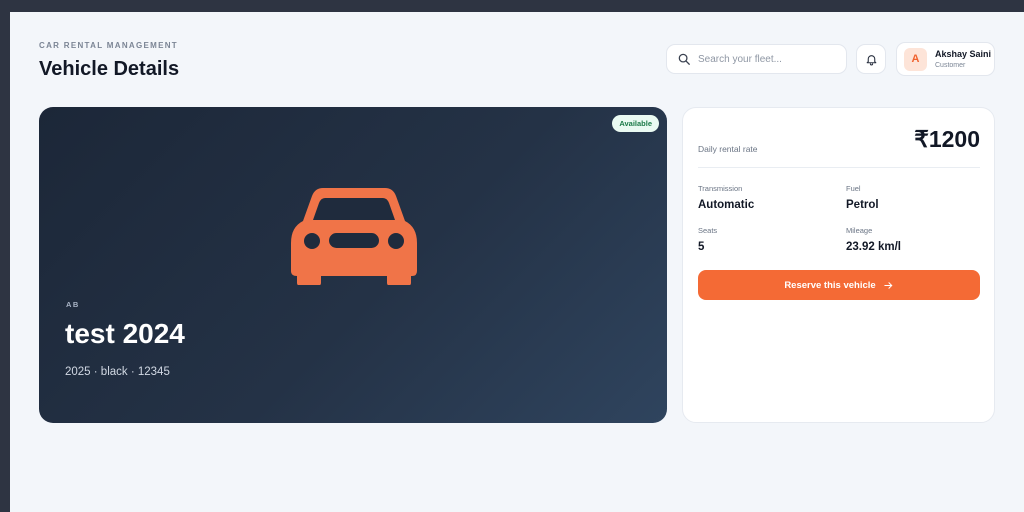 The image size is (1024, 512). I want to click on rate-label: Daily rental rate, so click(728, 149).